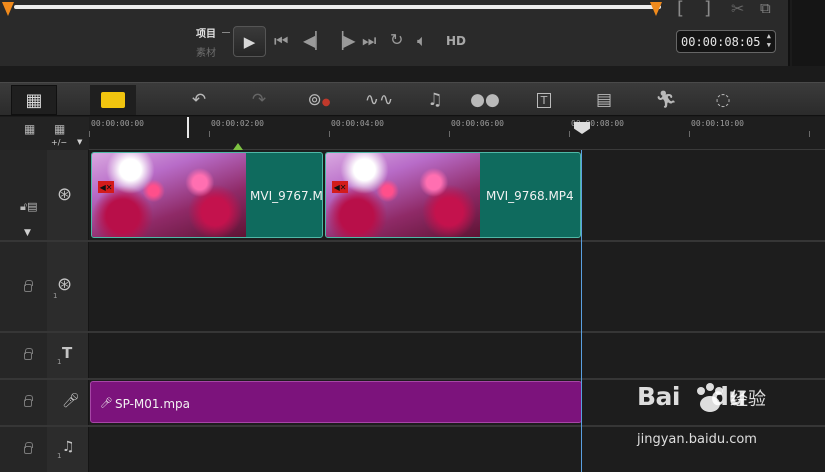 The image size is (825, 472). I want to click on paw-logo-icon, so click(710, 397).